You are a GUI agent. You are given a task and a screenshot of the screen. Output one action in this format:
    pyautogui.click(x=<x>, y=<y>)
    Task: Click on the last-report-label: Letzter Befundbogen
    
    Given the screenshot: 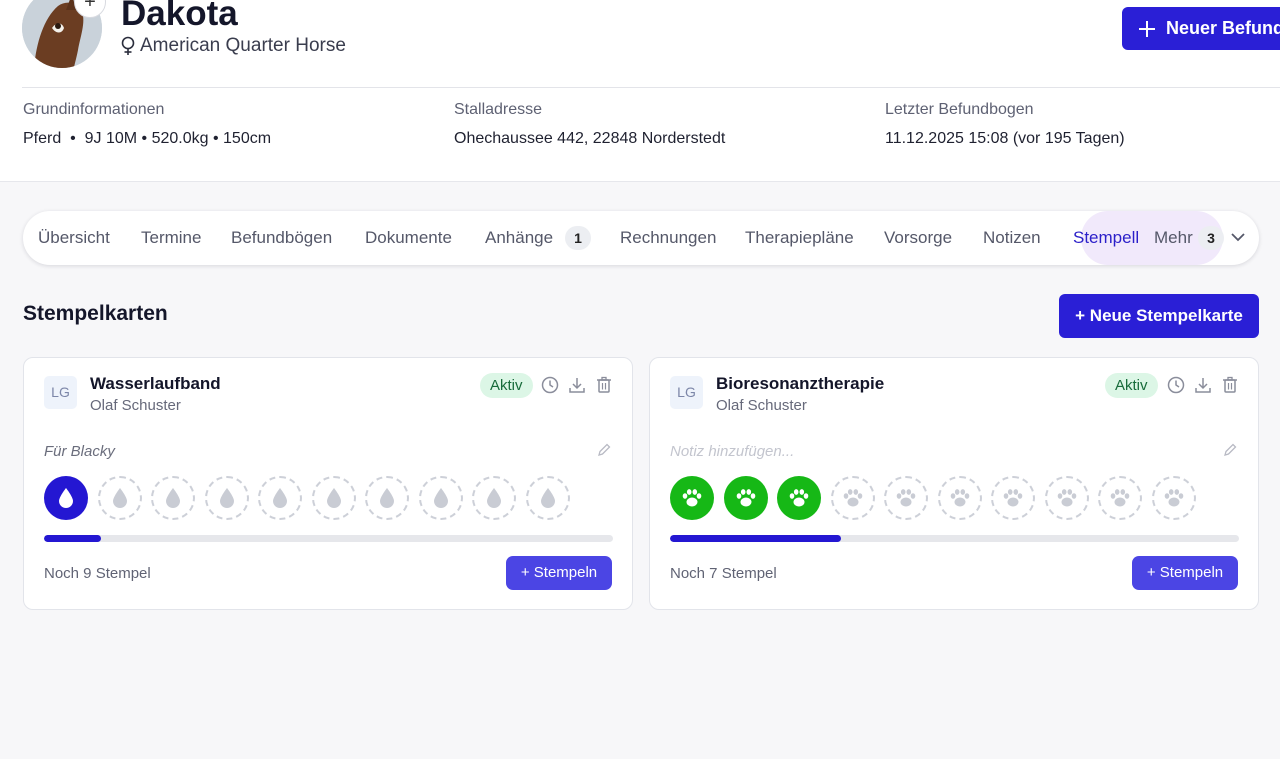 What is the action you would take?
    pyautogui.click(x=959, y=109)
    